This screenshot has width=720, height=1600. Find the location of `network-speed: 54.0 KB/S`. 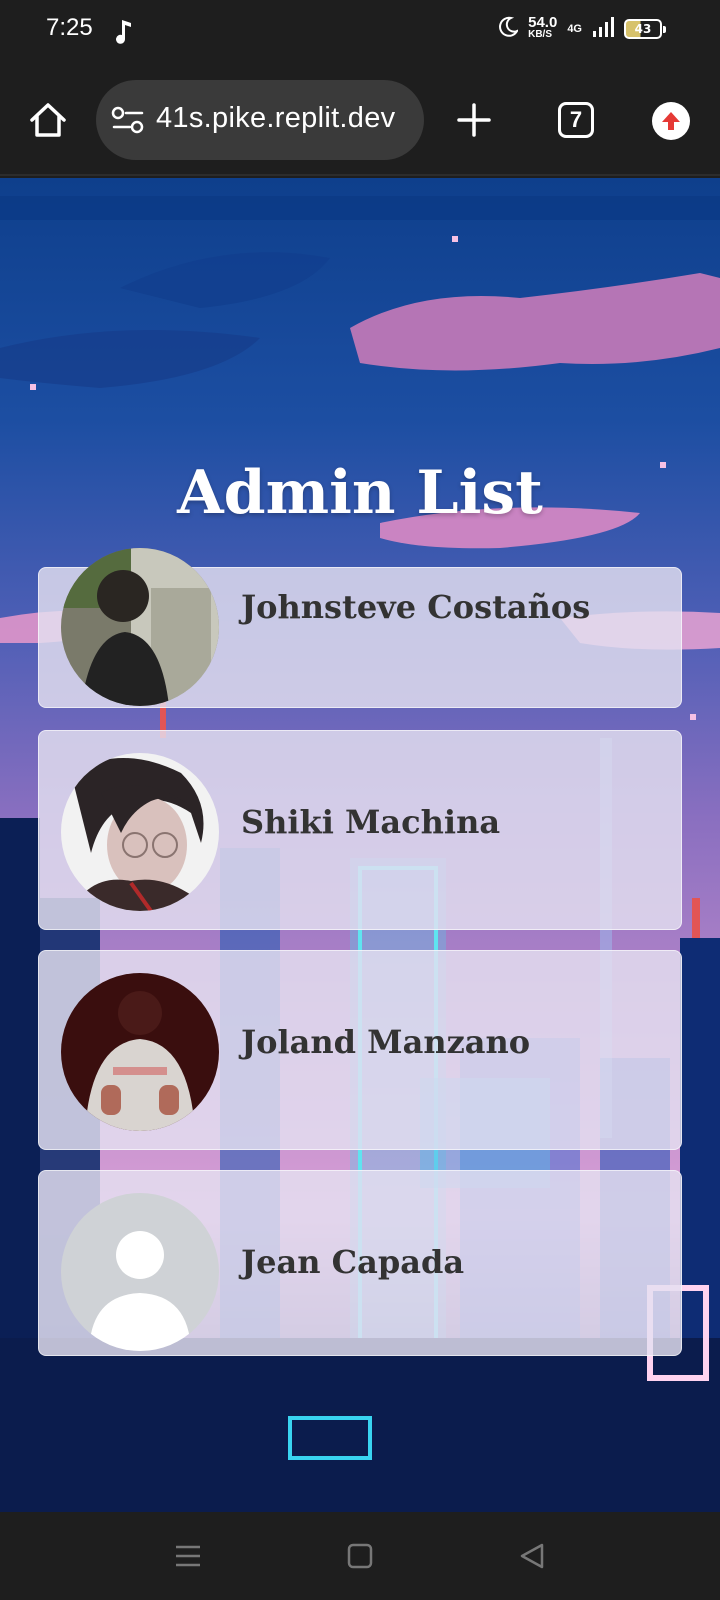

network-speed: 54.0 KB/S is located at coordinates (543, 27).